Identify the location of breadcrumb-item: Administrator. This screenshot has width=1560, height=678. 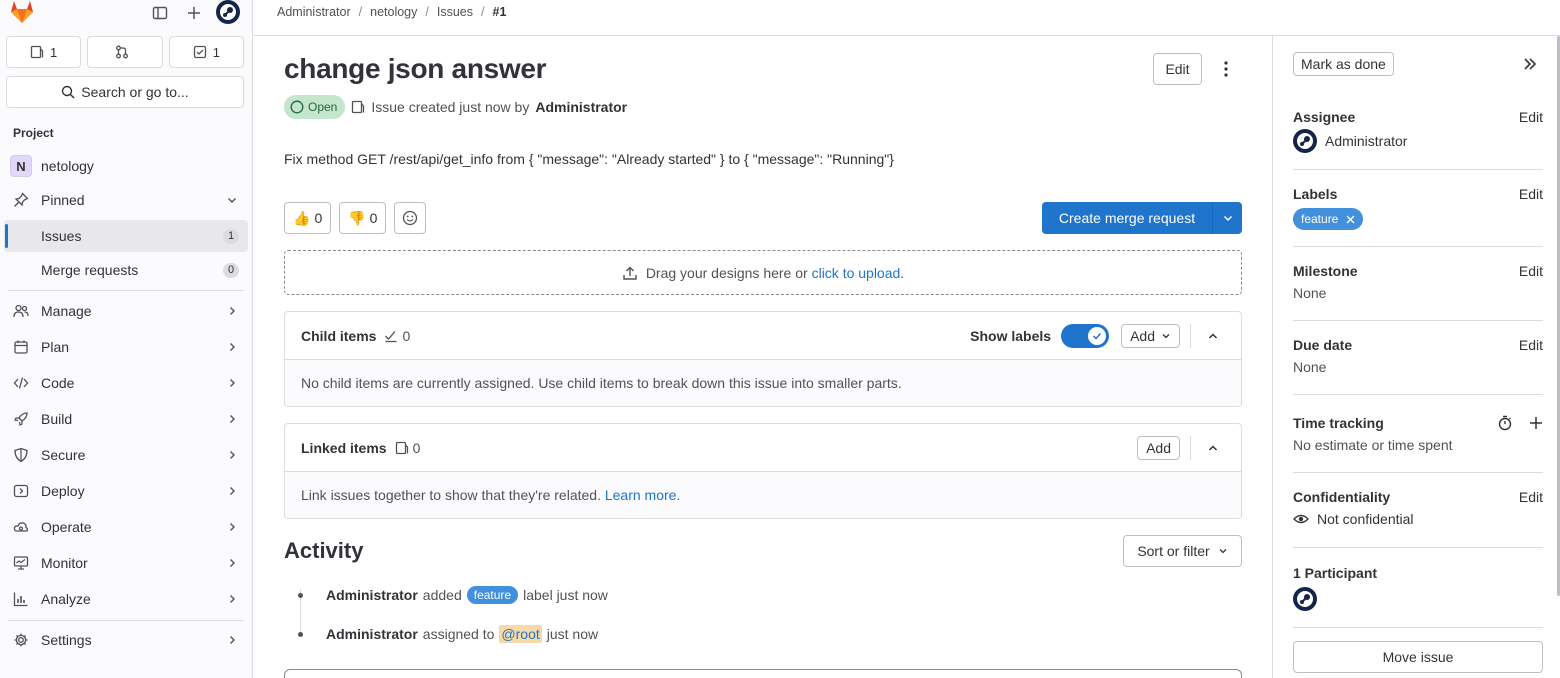
(314, 12).